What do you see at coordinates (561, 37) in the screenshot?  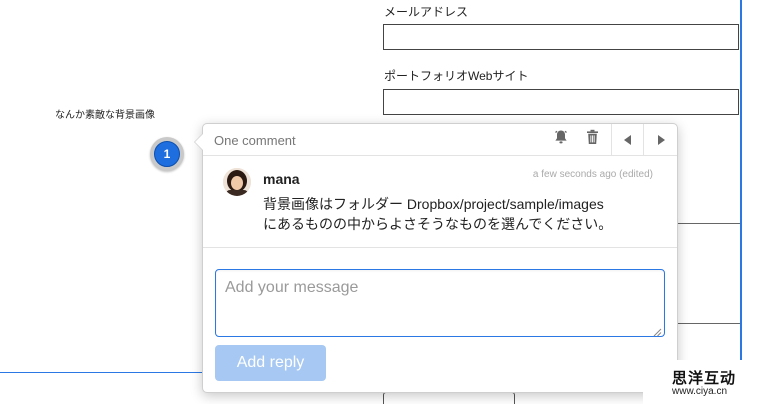 I see `email-field` at bounding box center [561, 37].